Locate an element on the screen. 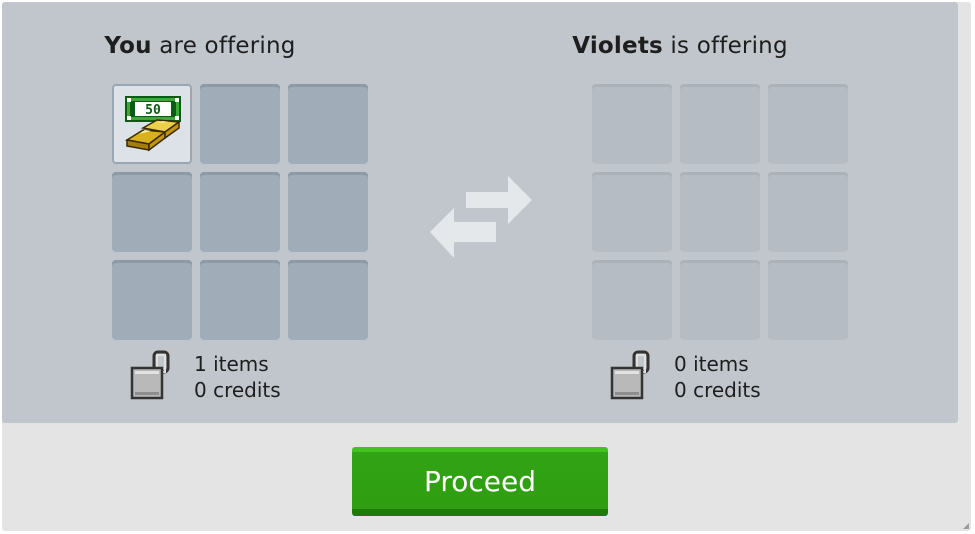  partner-offer-title-name: Violets is located at coordinates (617, 46).